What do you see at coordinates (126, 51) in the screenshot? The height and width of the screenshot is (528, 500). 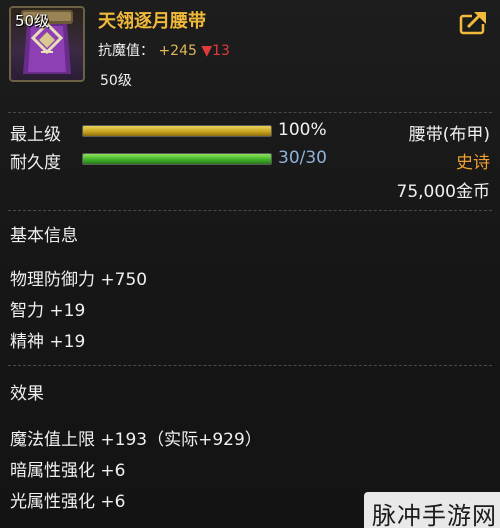 I see `resist-label: 抗魔值：` at bounding box center [126, 51].